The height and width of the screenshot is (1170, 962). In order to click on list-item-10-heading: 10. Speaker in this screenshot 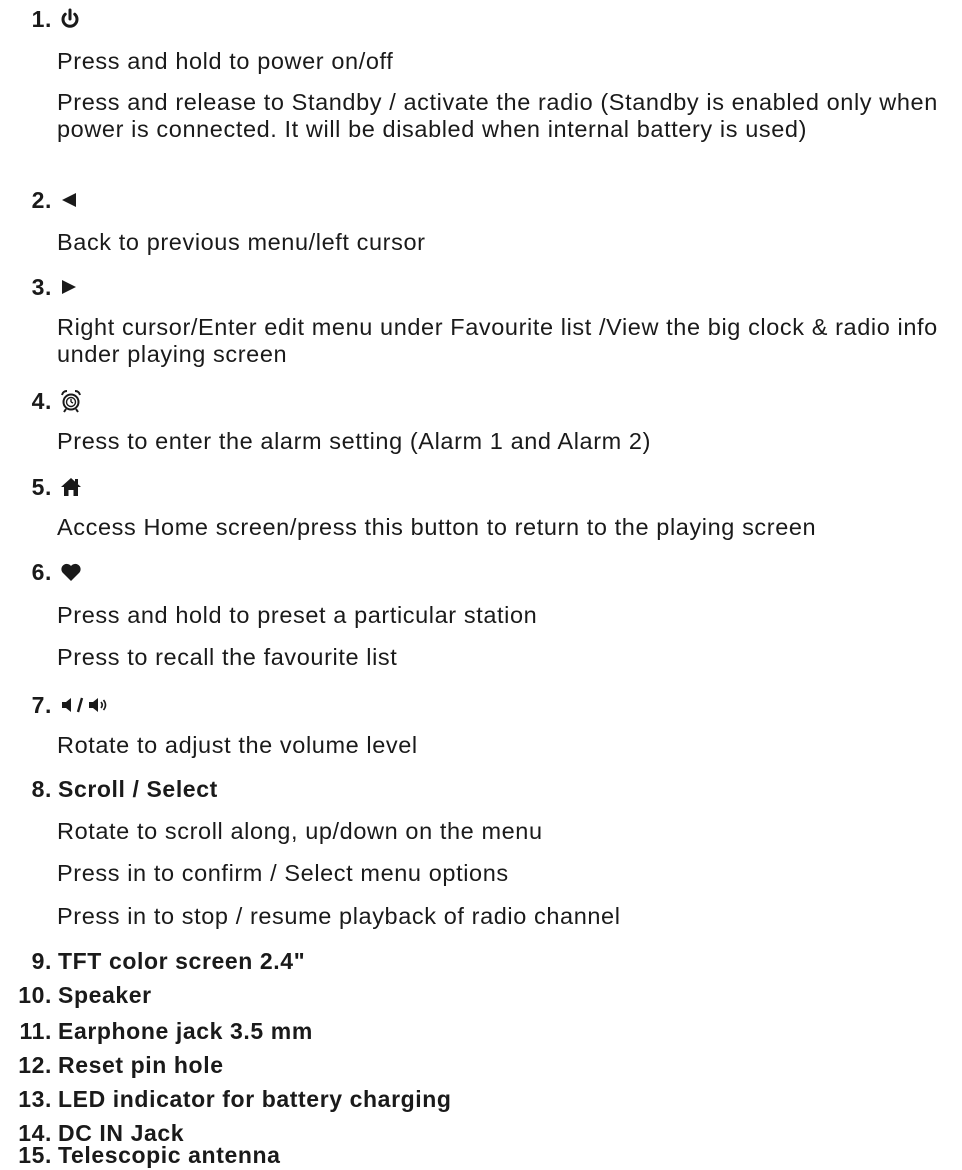, I will do `click(81, 995)`.